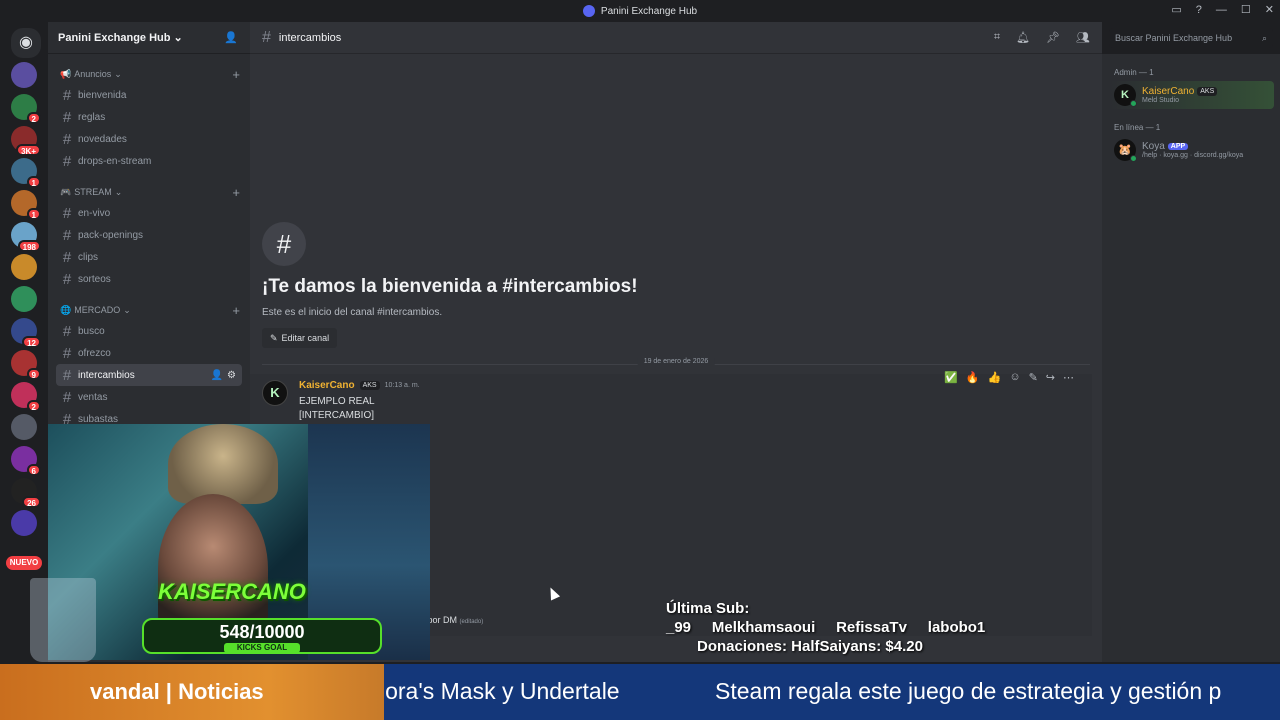  I want to click on member-tag: APP, so click(1178, 146).